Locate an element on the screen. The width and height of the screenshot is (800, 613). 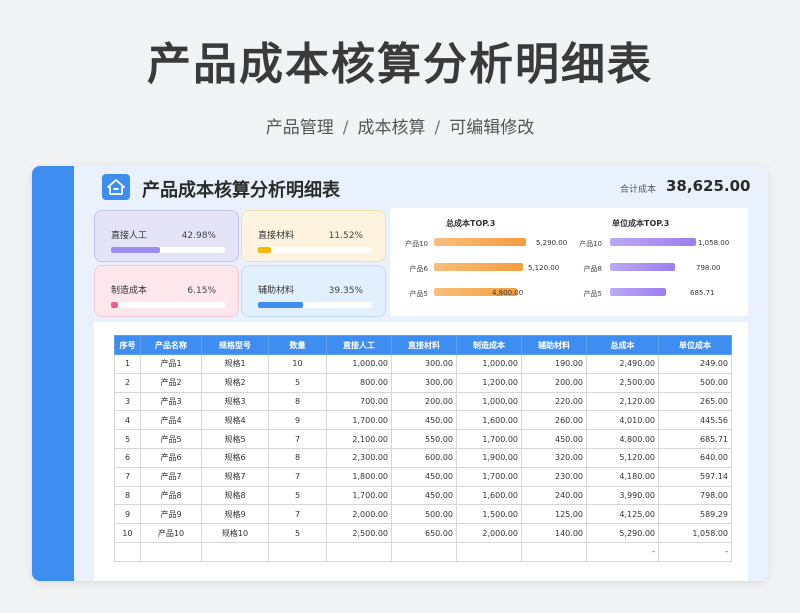
table-cell: 规格1 is located at coordinates (235, 364).